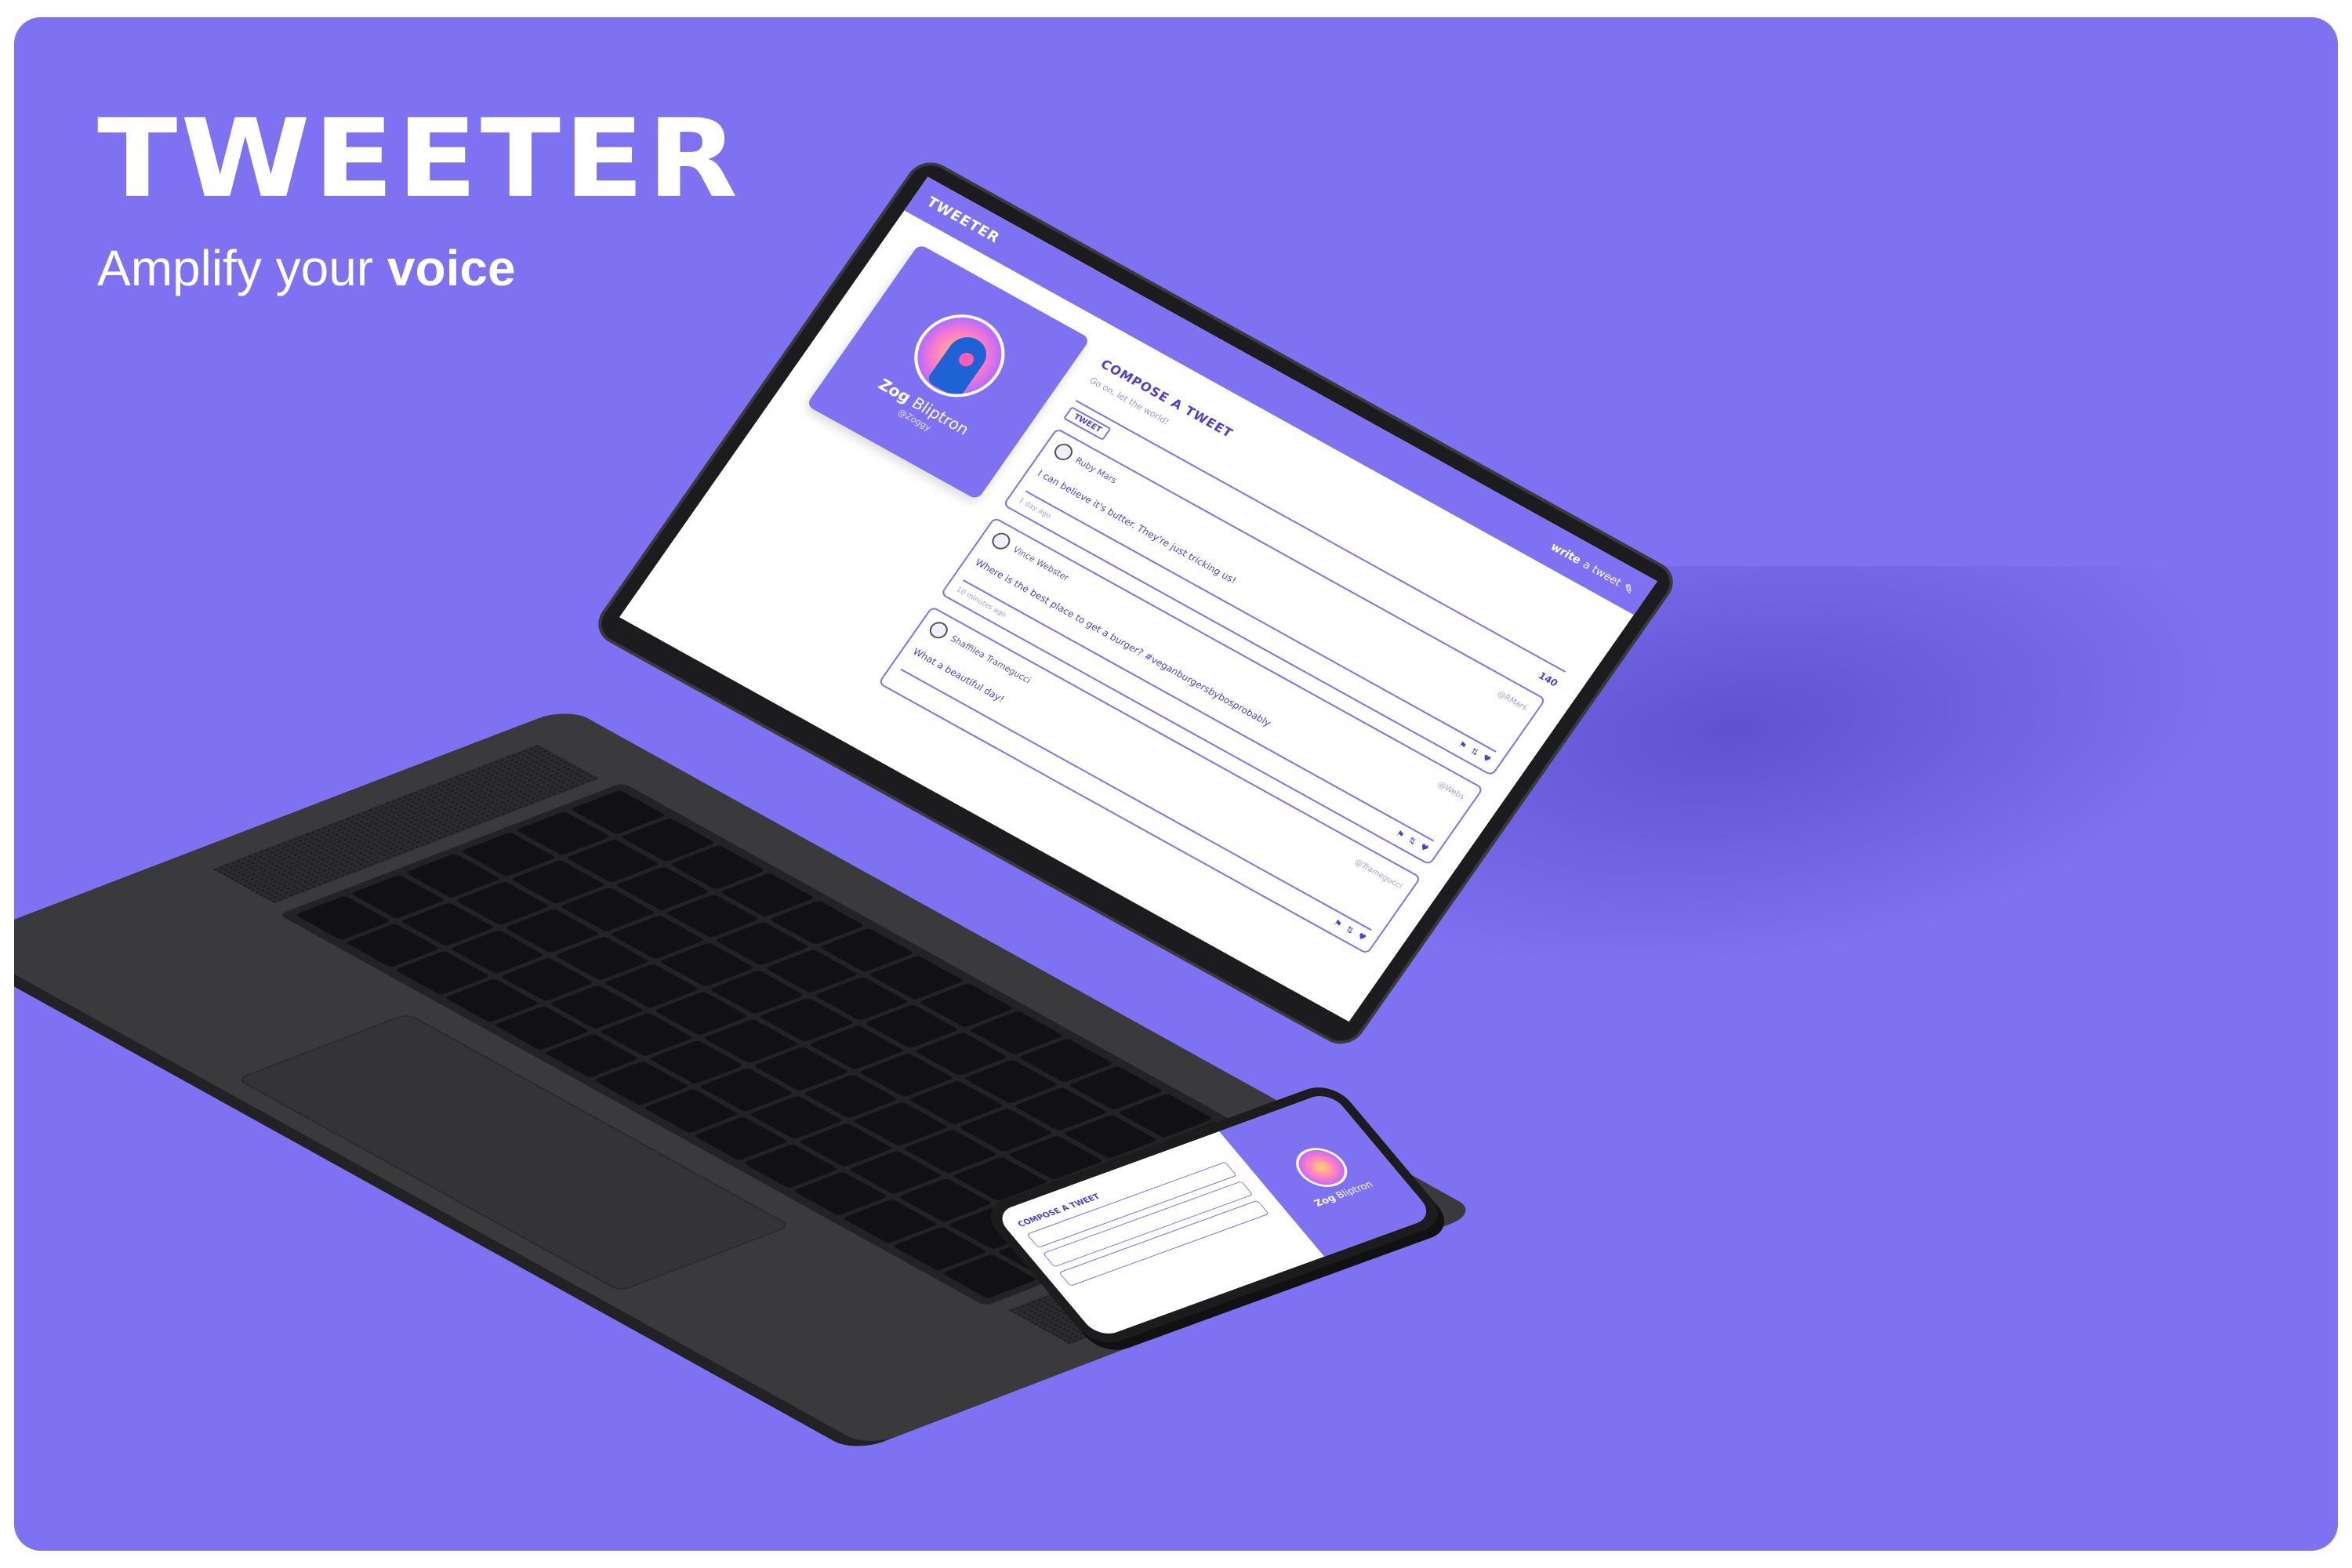  What do you see at coordinates (963, 220) in the screenshot?
I see `app-logo: TWEETER` at bounding box center [963, 220].